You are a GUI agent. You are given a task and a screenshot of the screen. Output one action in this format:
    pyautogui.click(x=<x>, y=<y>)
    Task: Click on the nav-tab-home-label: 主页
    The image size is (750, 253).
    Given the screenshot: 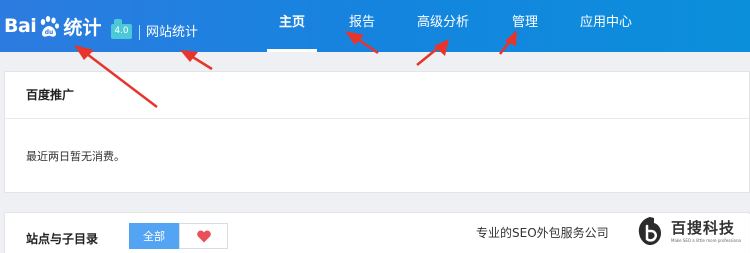 What is the action you would take?
    pyautogui.click(x=291, y=22)
    